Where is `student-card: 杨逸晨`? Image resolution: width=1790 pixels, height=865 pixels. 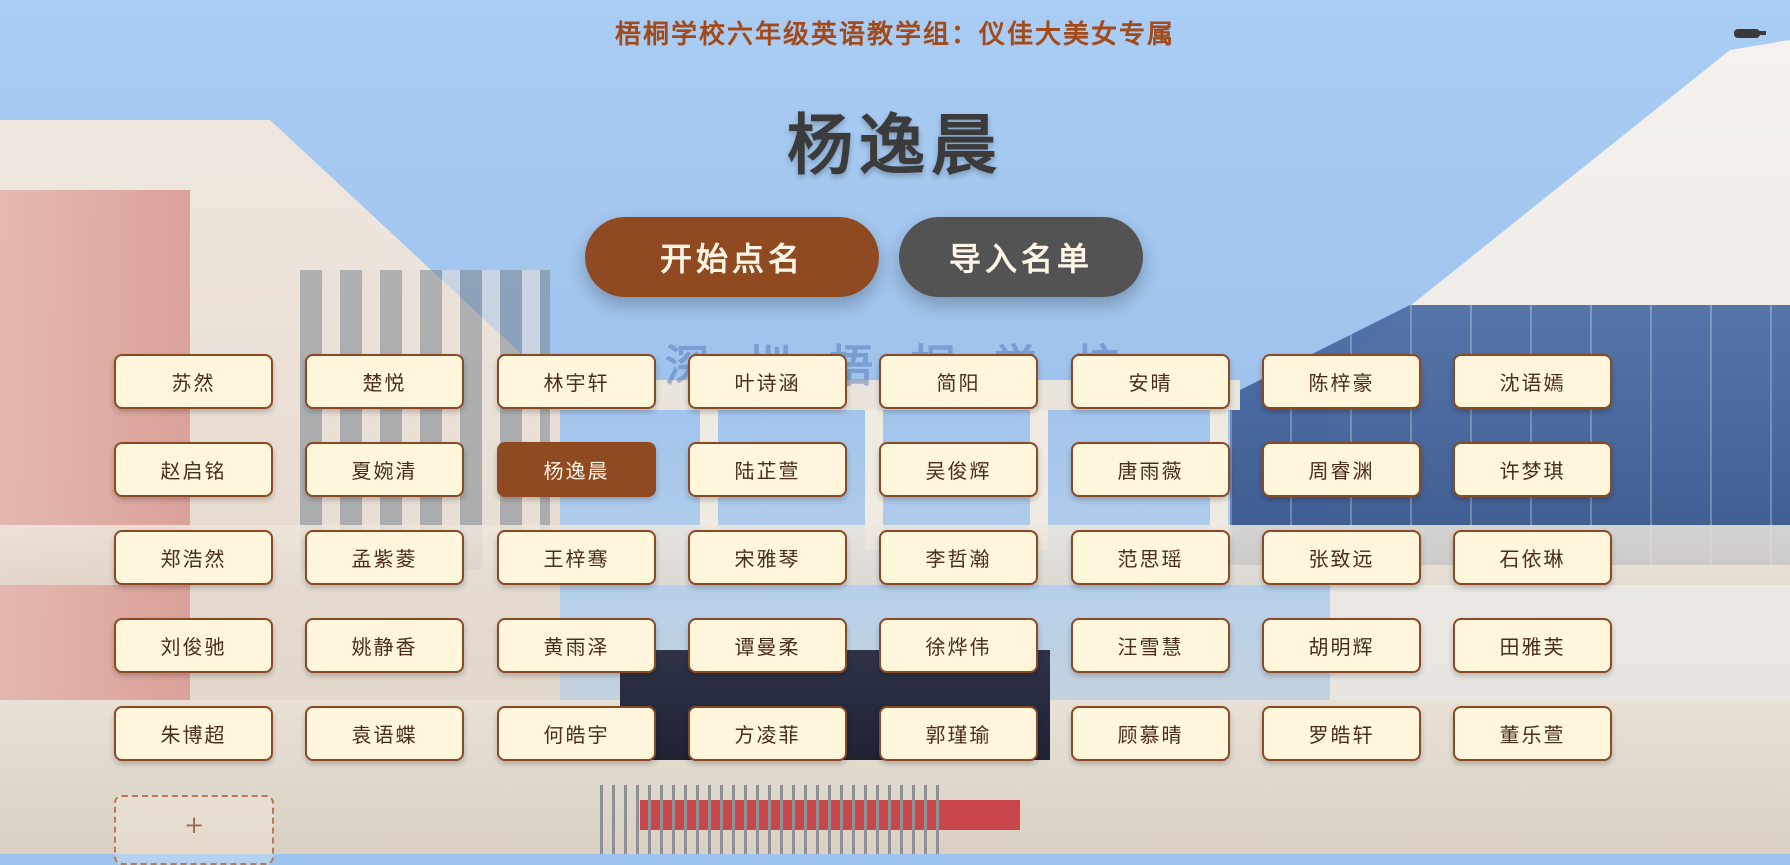
student-card: 杨逸晨 is located at coordinates (576, 469).